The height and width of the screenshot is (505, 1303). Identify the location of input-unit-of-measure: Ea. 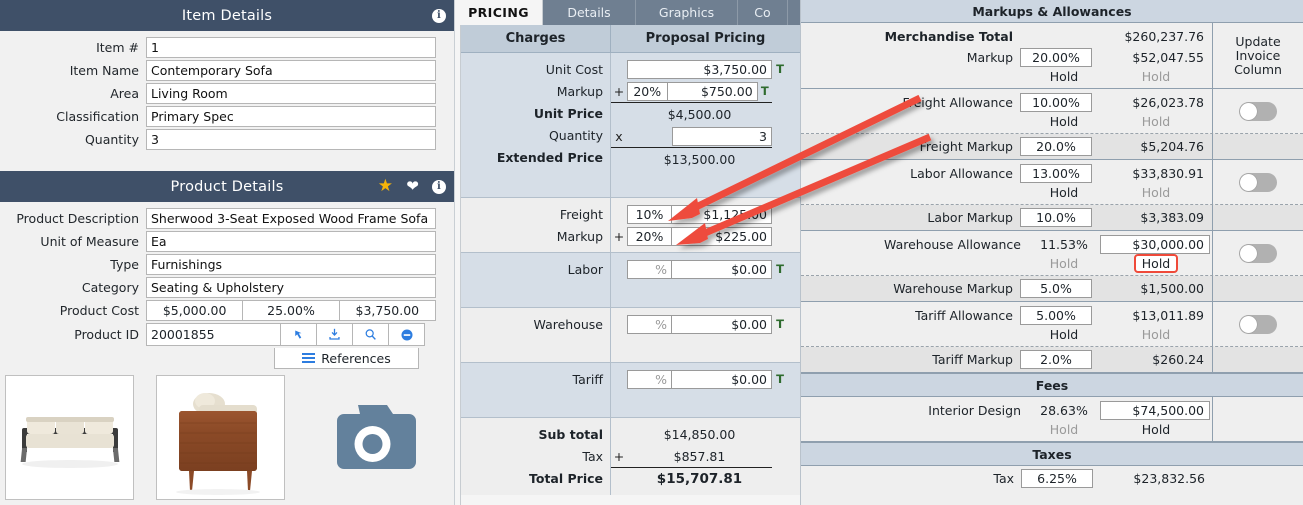
(291, 241).